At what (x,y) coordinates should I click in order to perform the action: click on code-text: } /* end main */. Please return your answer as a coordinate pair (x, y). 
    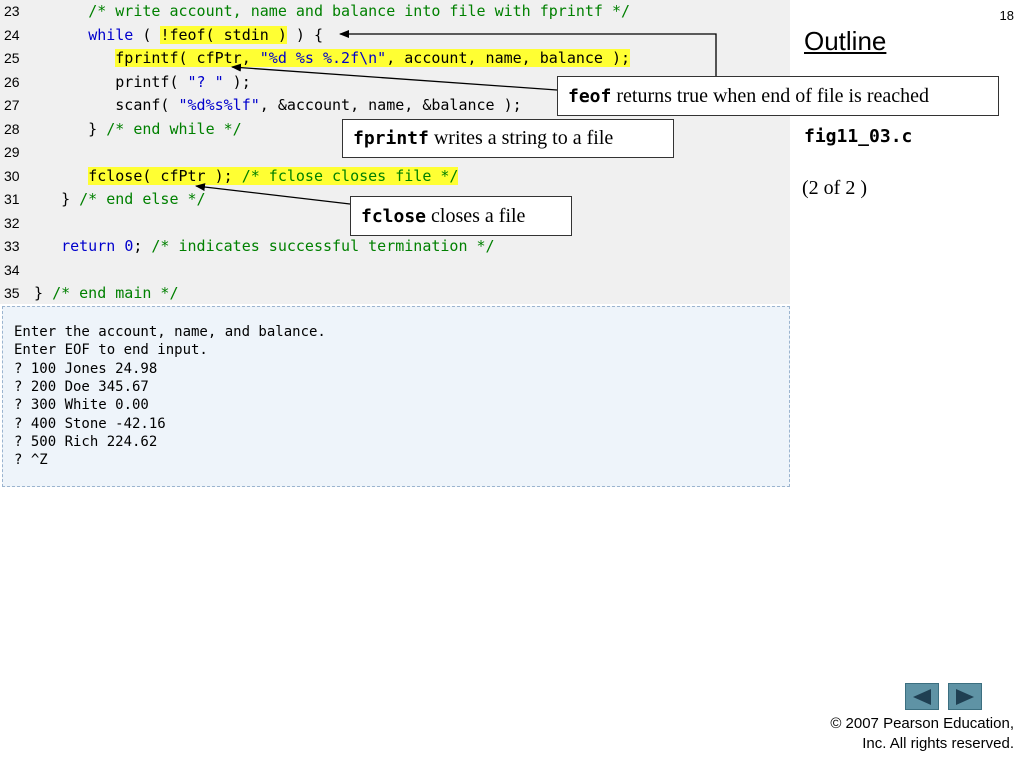
    Looking at the image, I should click on (106, 294).